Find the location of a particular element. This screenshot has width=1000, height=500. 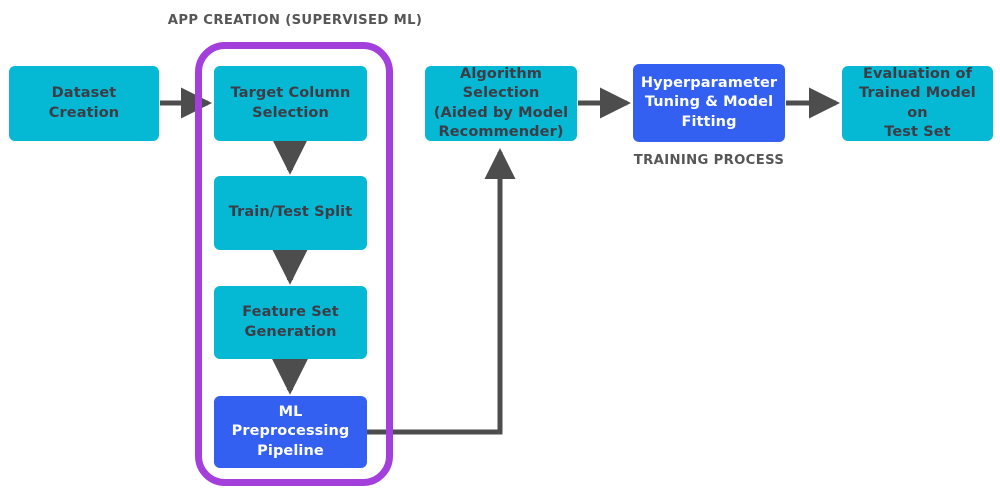

node-feature-set-generation: Feature Set Generation is located at coordinates (290, 322).